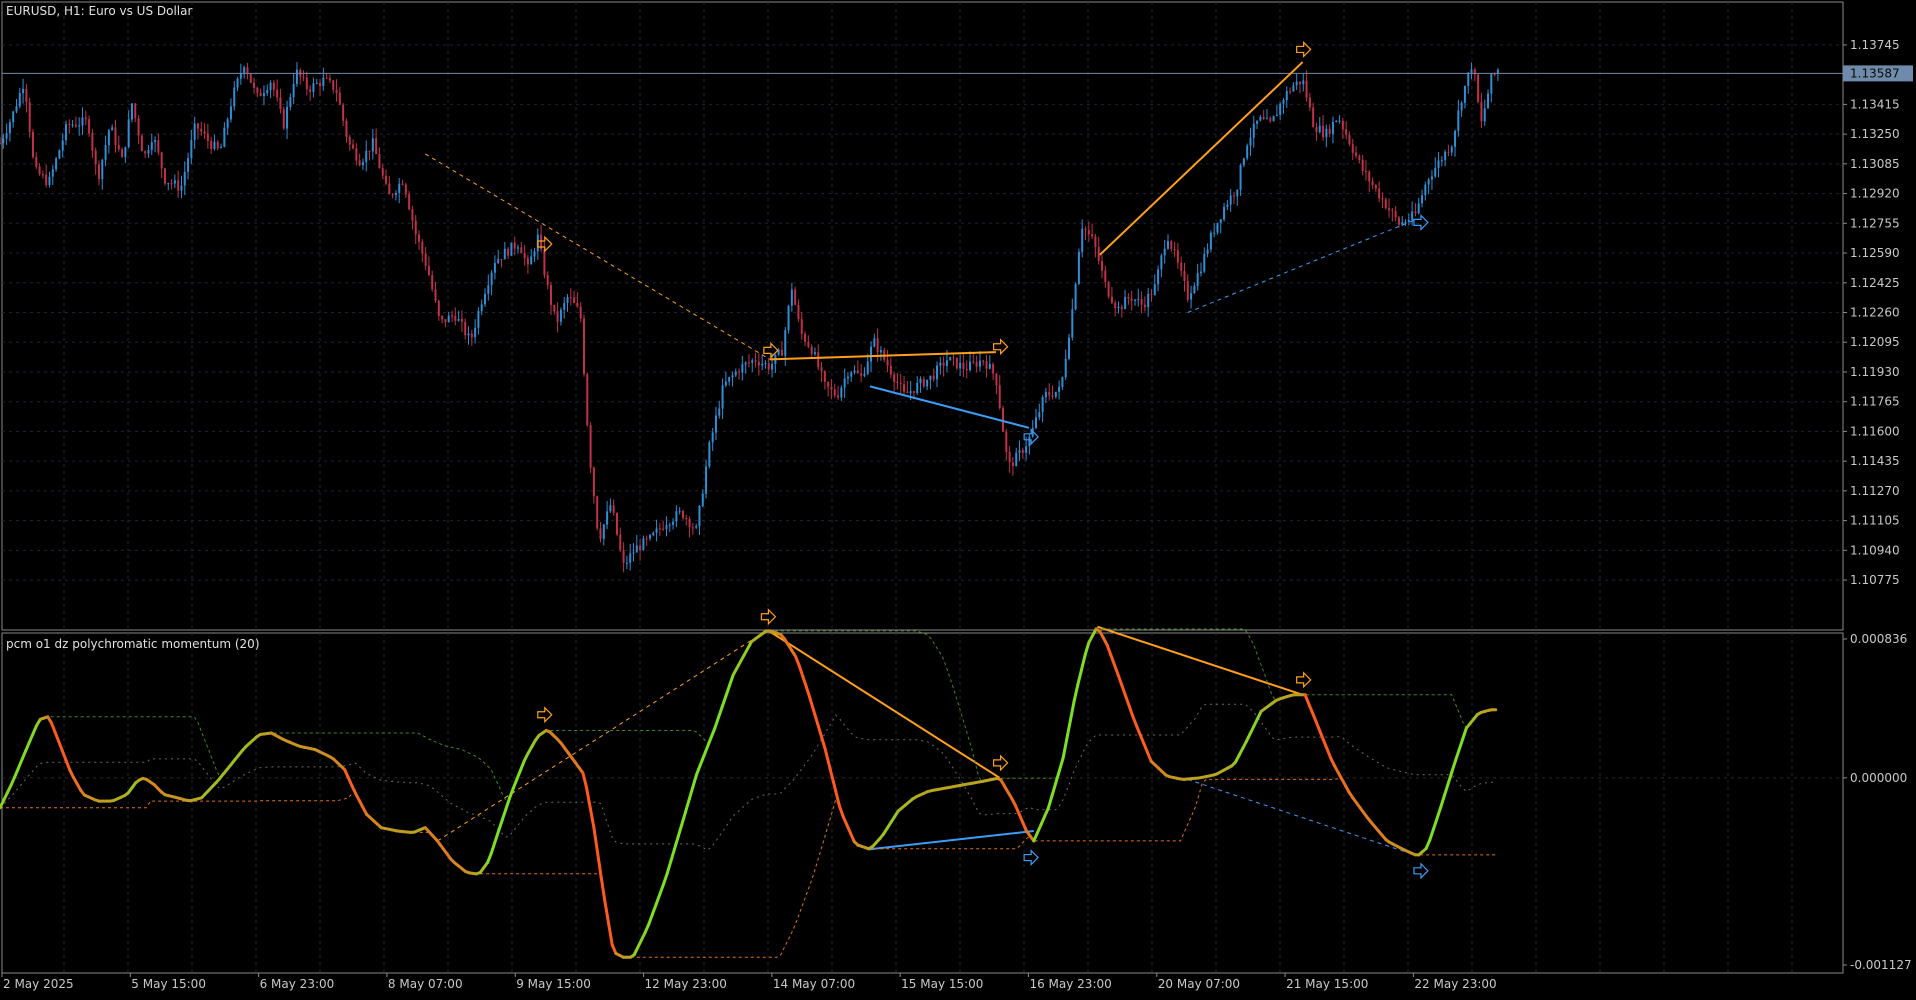 This screenshot has height=1000, width=1916. Describe the element at coordinates (1327, 984) in the screenshot. I see `x-tick-label: 21 May 15:00` at that location.